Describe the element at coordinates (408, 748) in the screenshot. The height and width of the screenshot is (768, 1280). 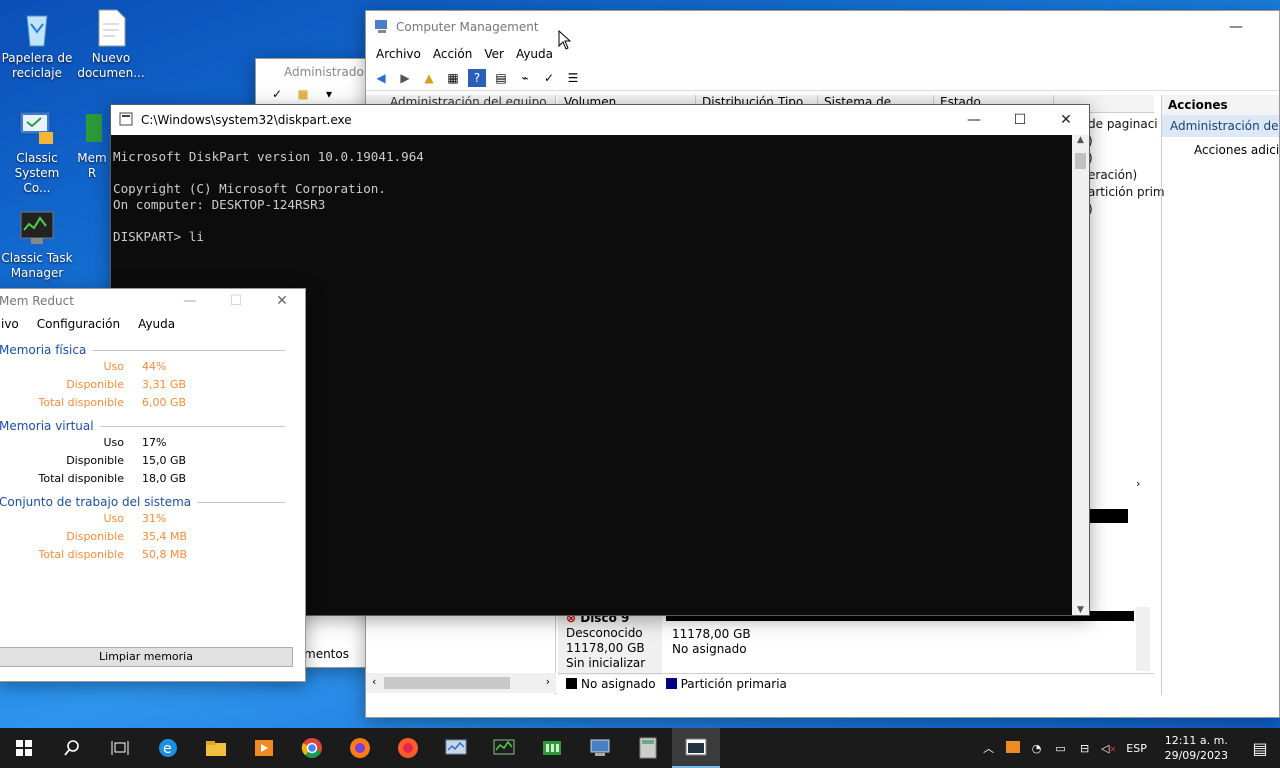
I see `firefox-dev-taskbar-button` at that location.